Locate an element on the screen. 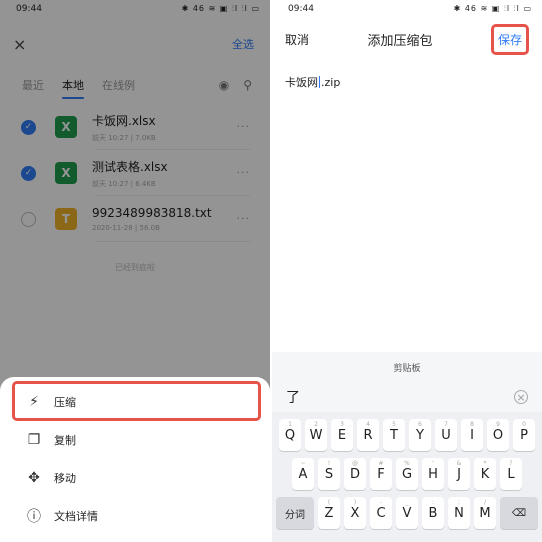 The height and width of the screenshot is (542, 542). key-secondary-char: 3 is located at coordinates (342, 424).